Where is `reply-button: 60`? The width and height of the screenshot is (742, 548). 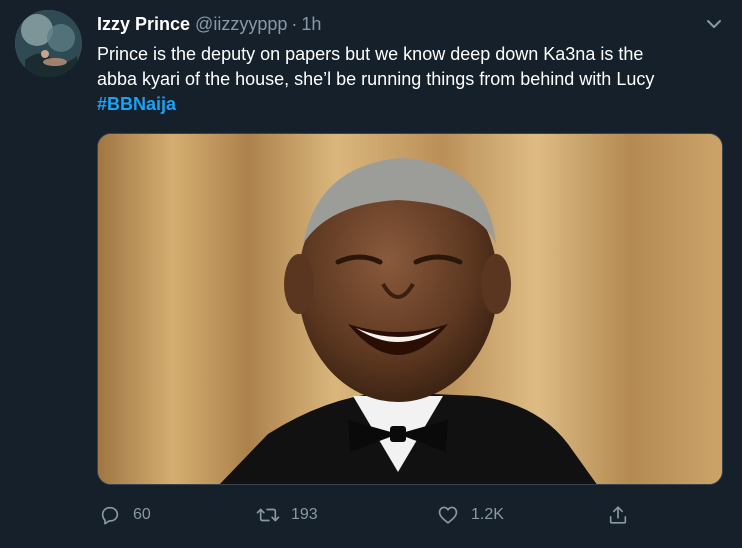 reply-button: 60 is located at coordinates (124, 515).